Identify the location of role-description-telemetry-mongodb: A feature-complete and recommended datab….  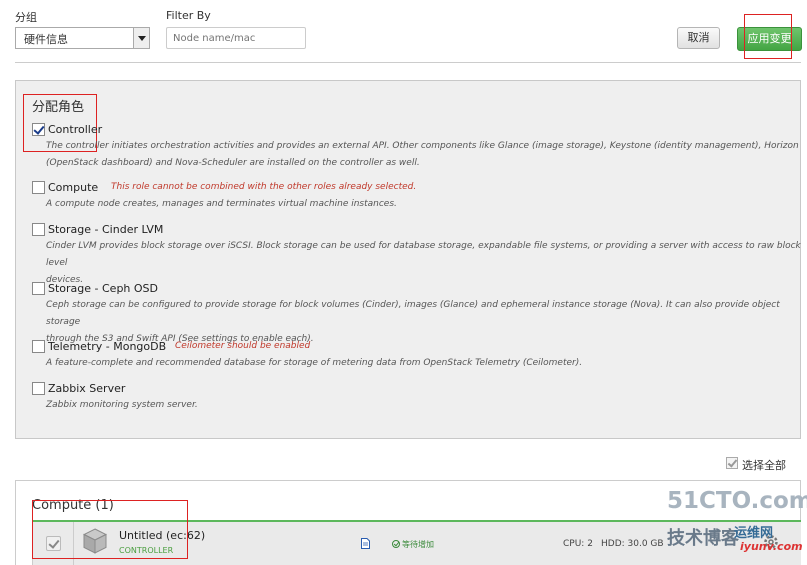
(314, 363).